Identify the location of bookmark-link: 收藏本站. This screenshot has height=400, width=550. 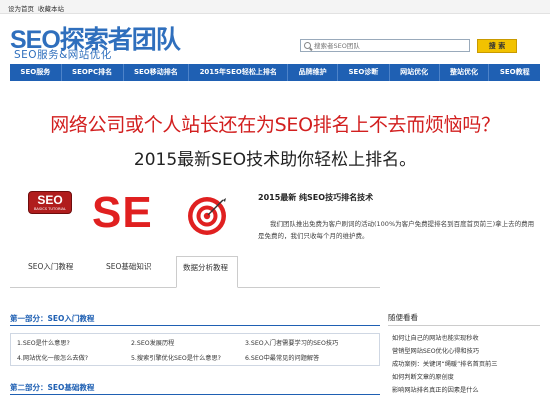
(51, 8).